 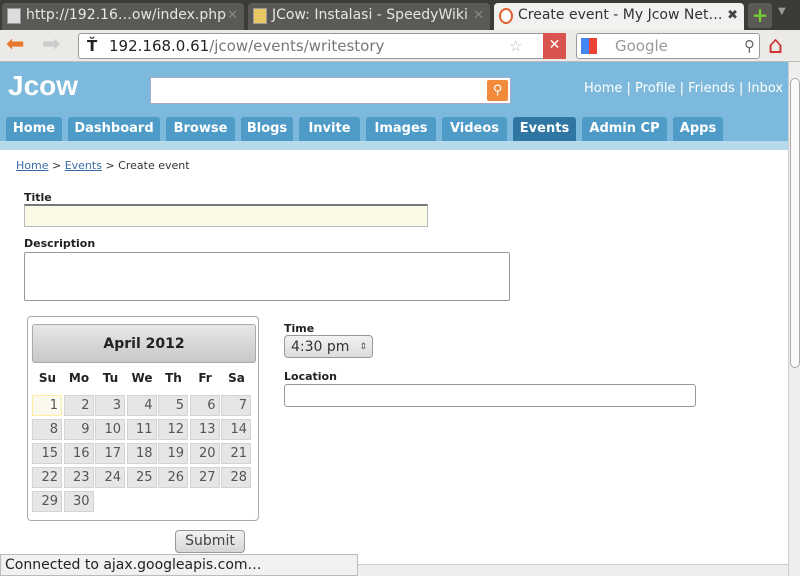 I want to click on calendar-day: 4, so click(x=141, y=405).